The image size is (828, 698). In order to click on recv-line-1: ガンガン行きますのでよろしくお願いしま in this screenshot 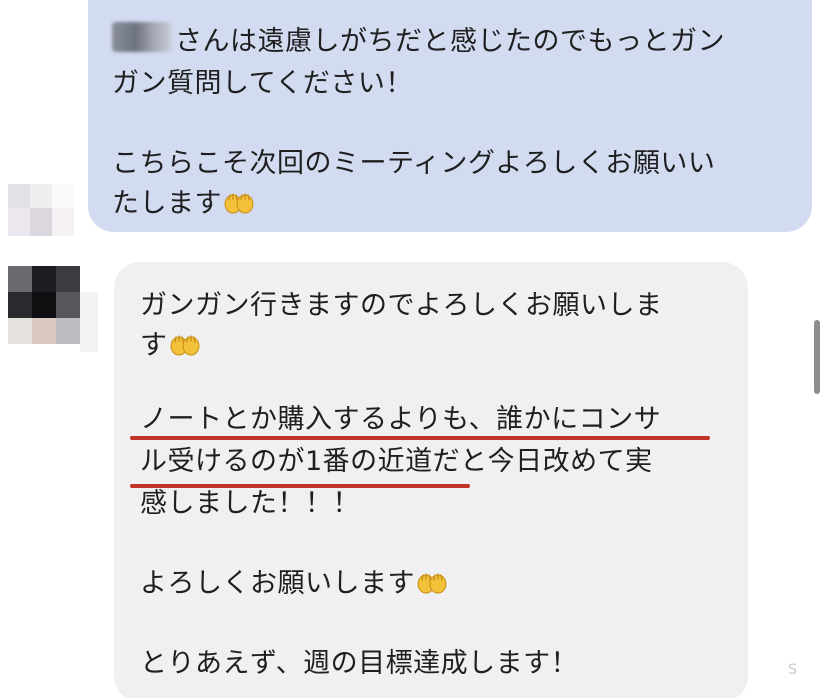, I will do `click(401, 305)`.